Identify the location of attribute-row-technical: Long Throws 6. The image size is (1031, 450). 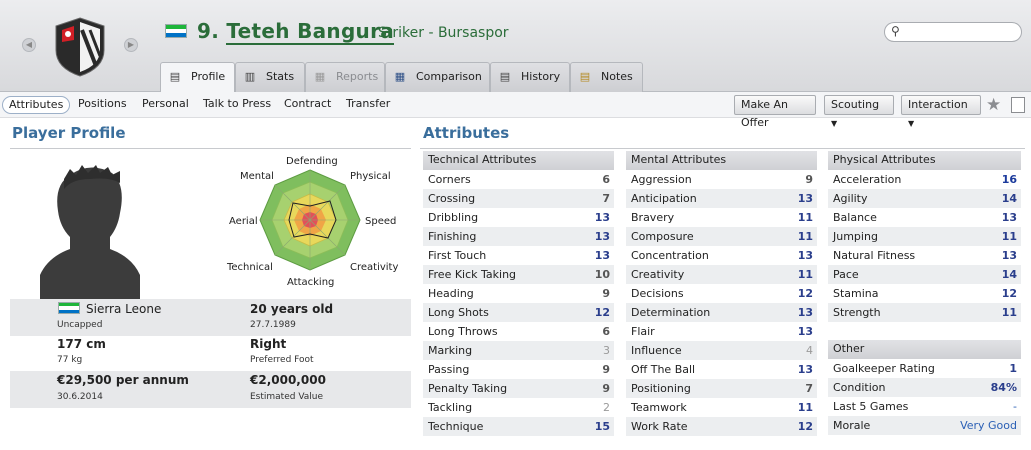
(518, 331).